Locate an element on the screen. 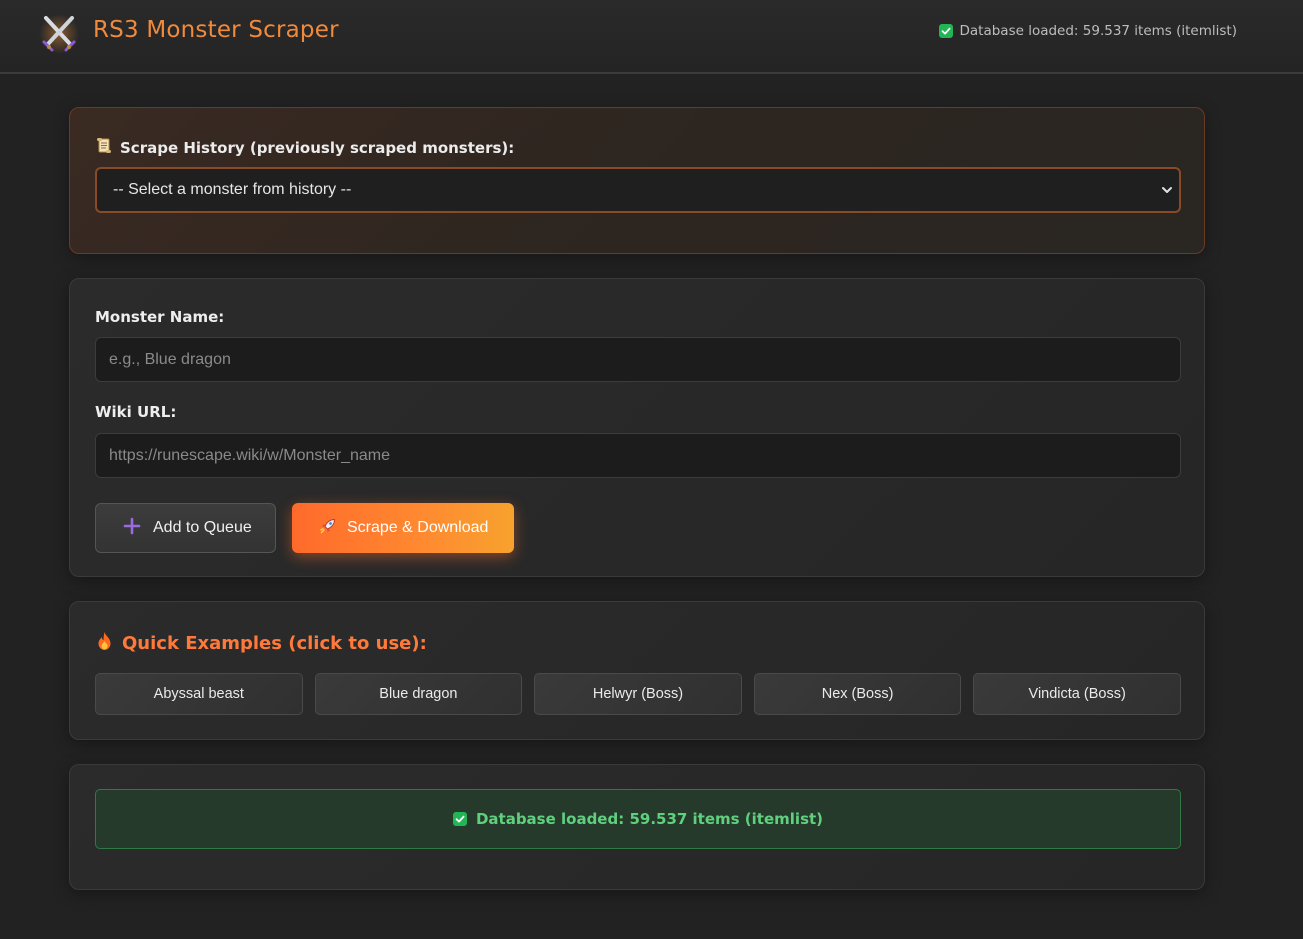  monster-name-placeholder: e.g., Blue dragon is located at coordinates (170, 359).